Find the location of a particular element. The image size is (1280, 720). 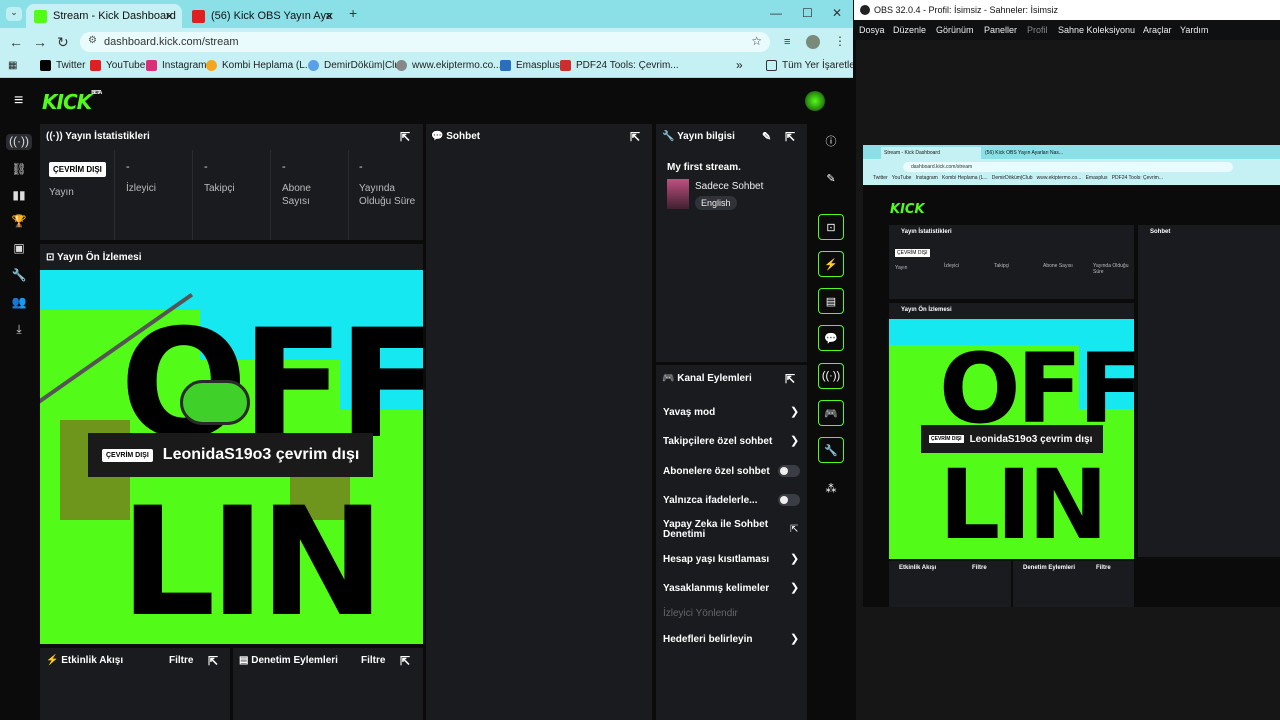

hamburger-menu-icon: ≡ is located at coordinates (18, 101).